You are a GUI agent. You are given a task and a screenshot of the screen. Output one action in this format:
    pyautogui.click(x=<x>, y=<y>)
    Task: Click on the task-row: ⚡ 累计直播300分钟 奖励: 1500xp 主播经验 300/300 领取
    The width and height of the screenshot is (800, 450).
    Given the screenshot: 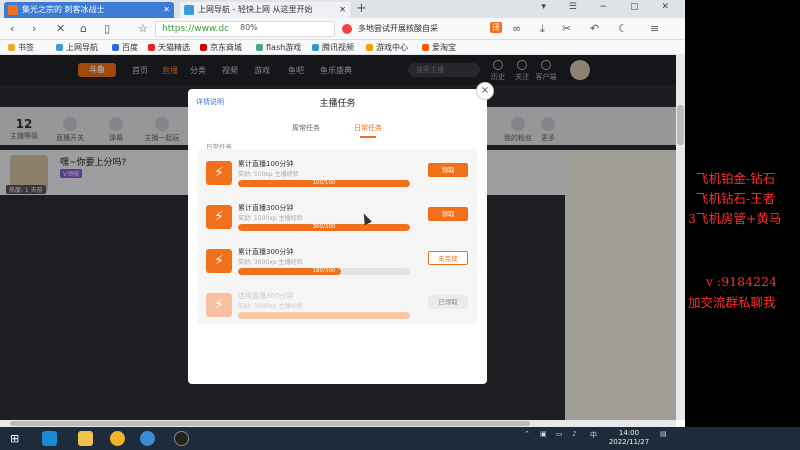 What is the action you would take?
    pyautogui.click(x=337, y=217)
    